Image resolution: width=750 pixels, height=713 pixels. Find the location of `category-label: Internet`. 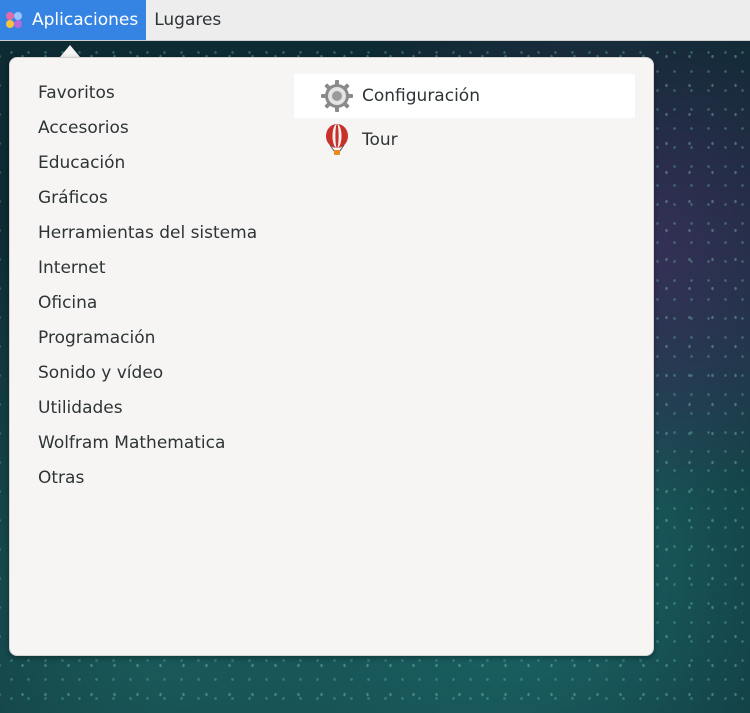

category-label: Internet is located at coordinates (72, 268).